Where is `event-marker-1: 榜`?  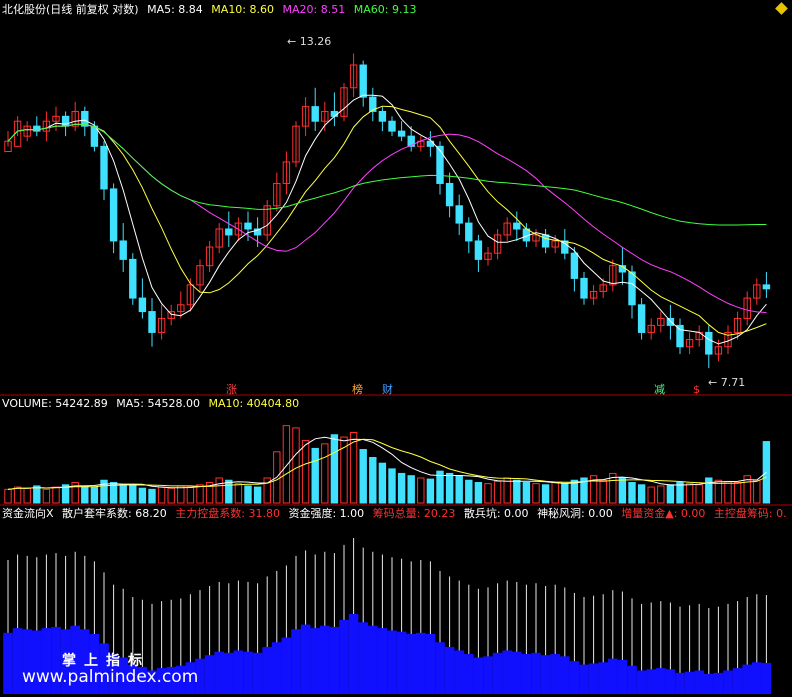
event-marker-1: 榜 is located at coordinates (357, 389).